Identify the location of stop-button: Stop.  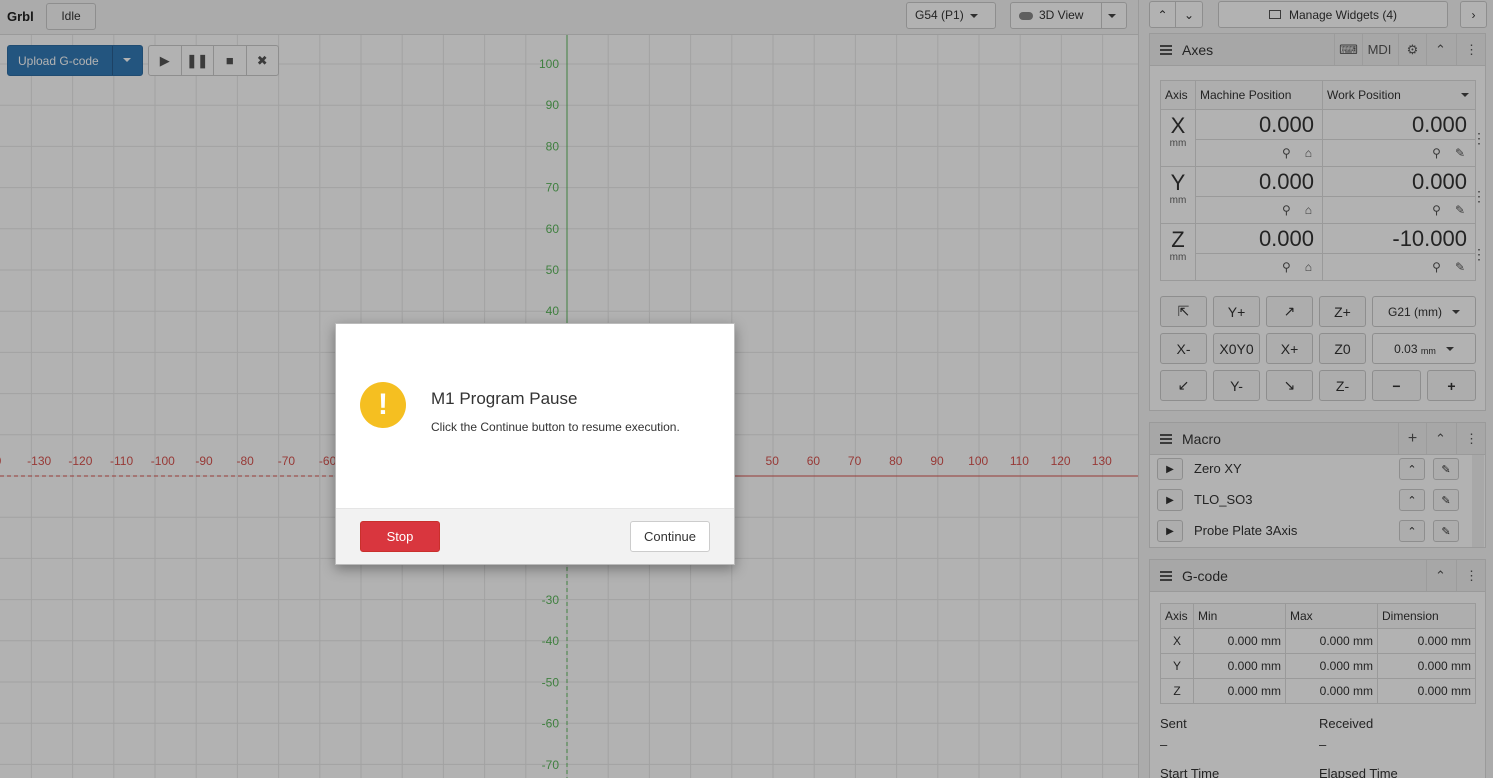
(400, 536).